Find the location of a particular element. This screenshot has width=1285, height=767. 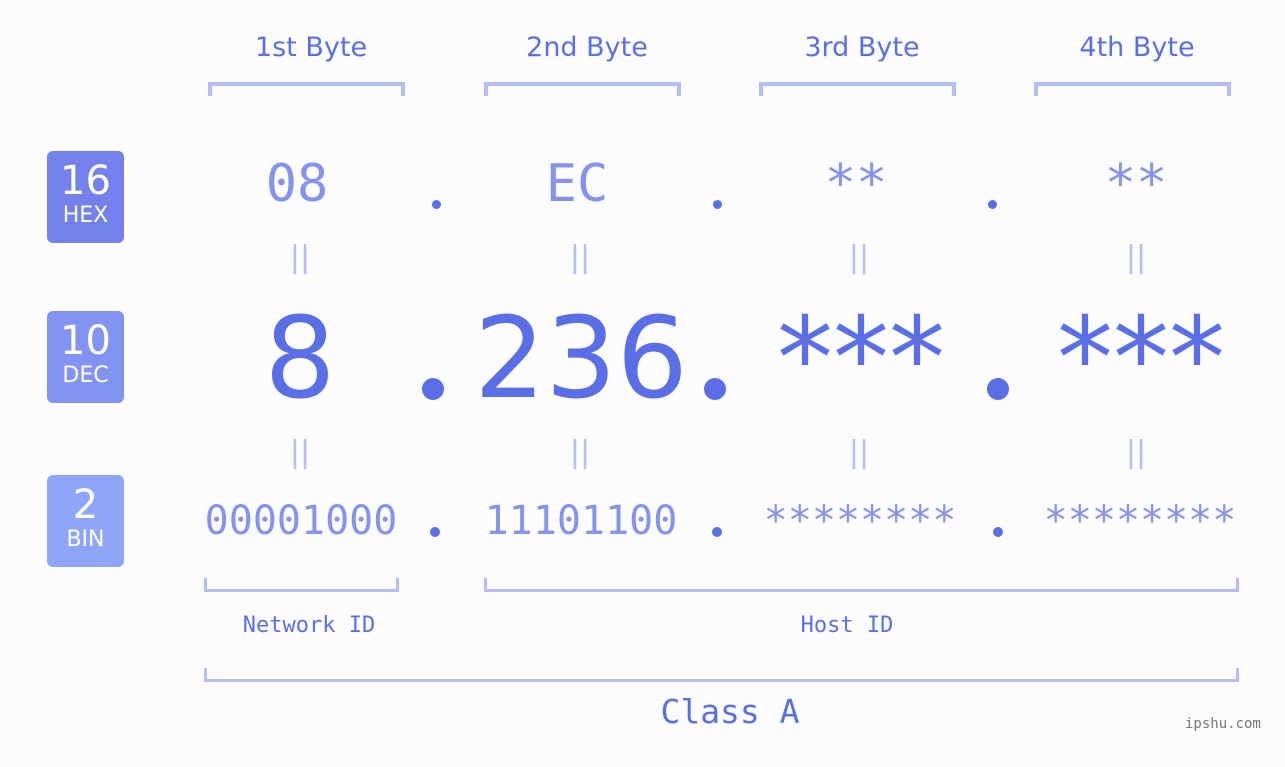

watermark: ipshu.com is located at coordinates (1223, 724).